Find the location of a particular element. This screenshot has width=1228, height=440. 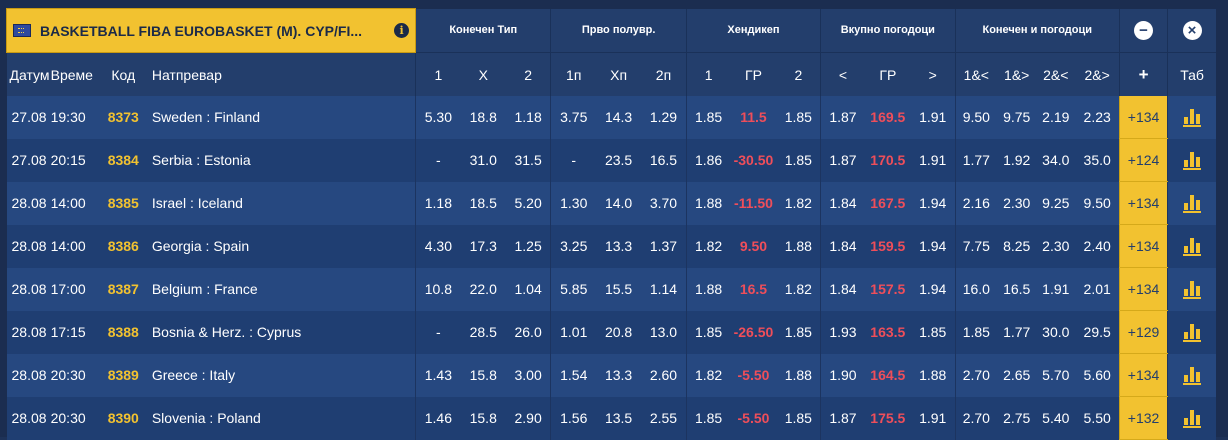

match-name: Slovenia : Poland is located at coordinates (280, 418).